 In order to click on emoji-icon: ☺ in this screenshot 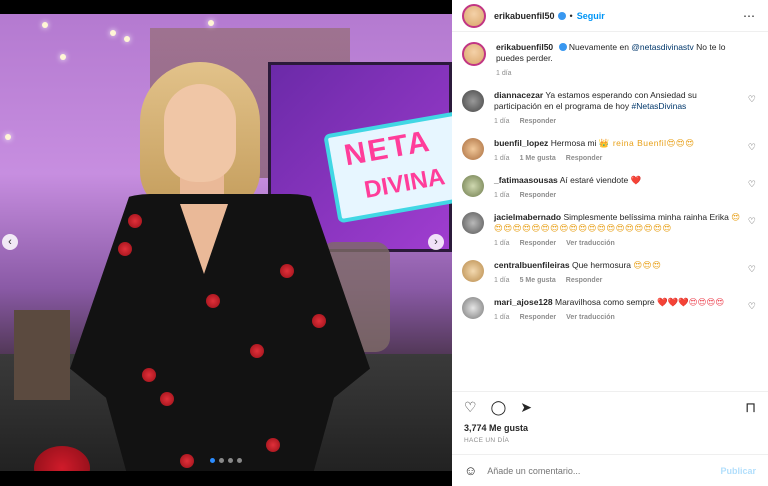, I will do `click(470, 470)`.